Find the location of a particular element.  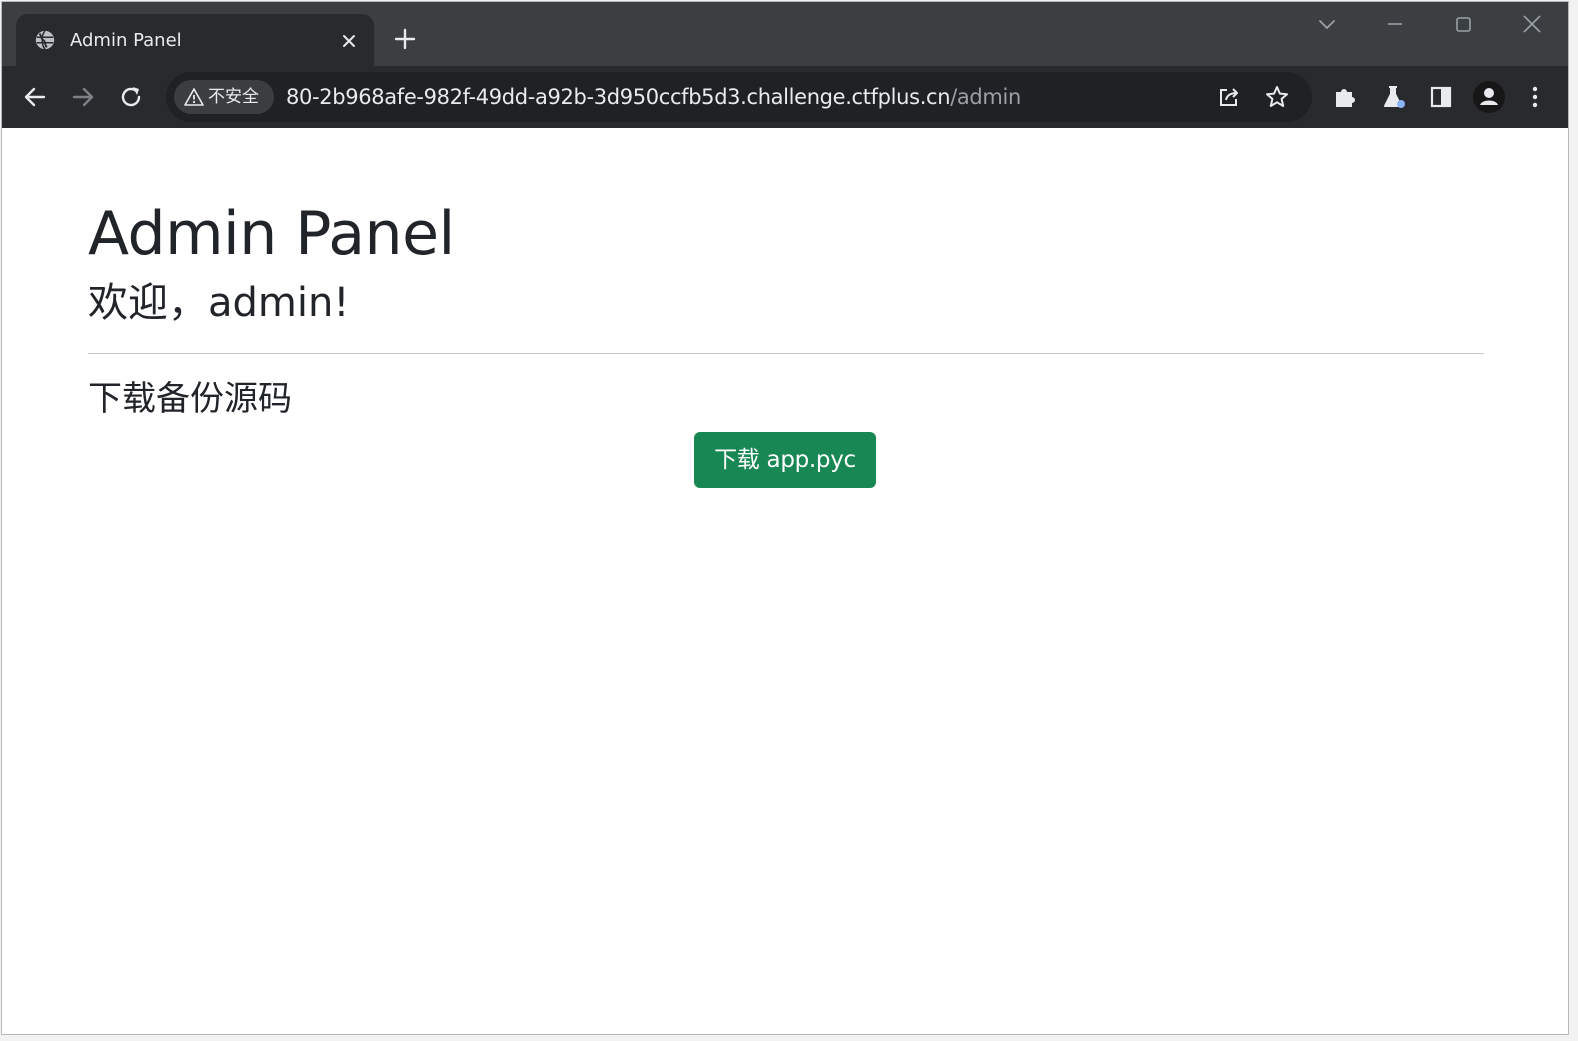

minimize-icon is located at coordinates (1395, 25).